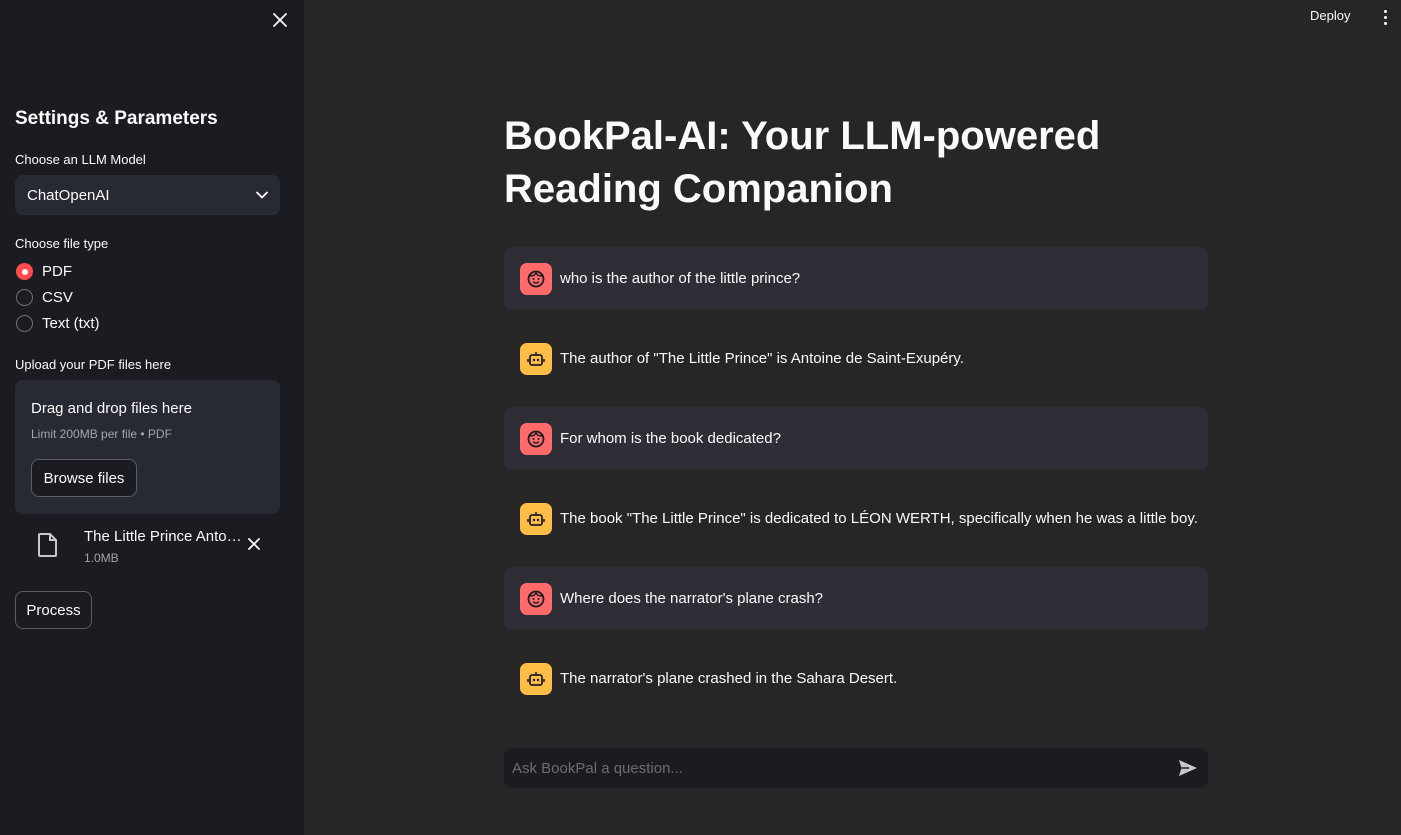 This screenshot has width=1401, height=835. I want to click on model-select: ChatOpenAI, so click(147, 195).